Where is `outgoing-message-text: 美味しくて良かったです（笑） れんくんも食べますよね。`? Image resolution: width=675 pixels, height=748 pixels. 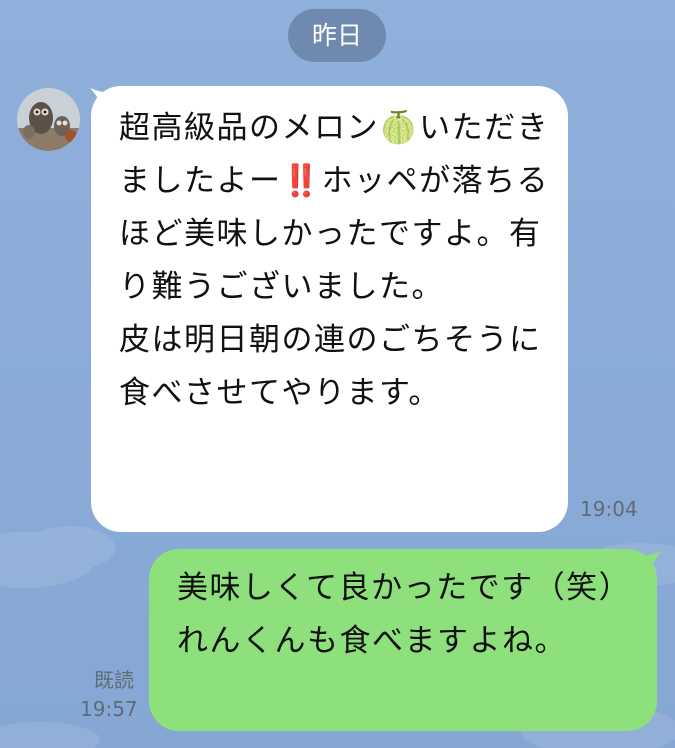 outgoing-message-text: 美味しくて良かったです（笑） れんくんも食べますよね。 is located at coordinates (404, 614).